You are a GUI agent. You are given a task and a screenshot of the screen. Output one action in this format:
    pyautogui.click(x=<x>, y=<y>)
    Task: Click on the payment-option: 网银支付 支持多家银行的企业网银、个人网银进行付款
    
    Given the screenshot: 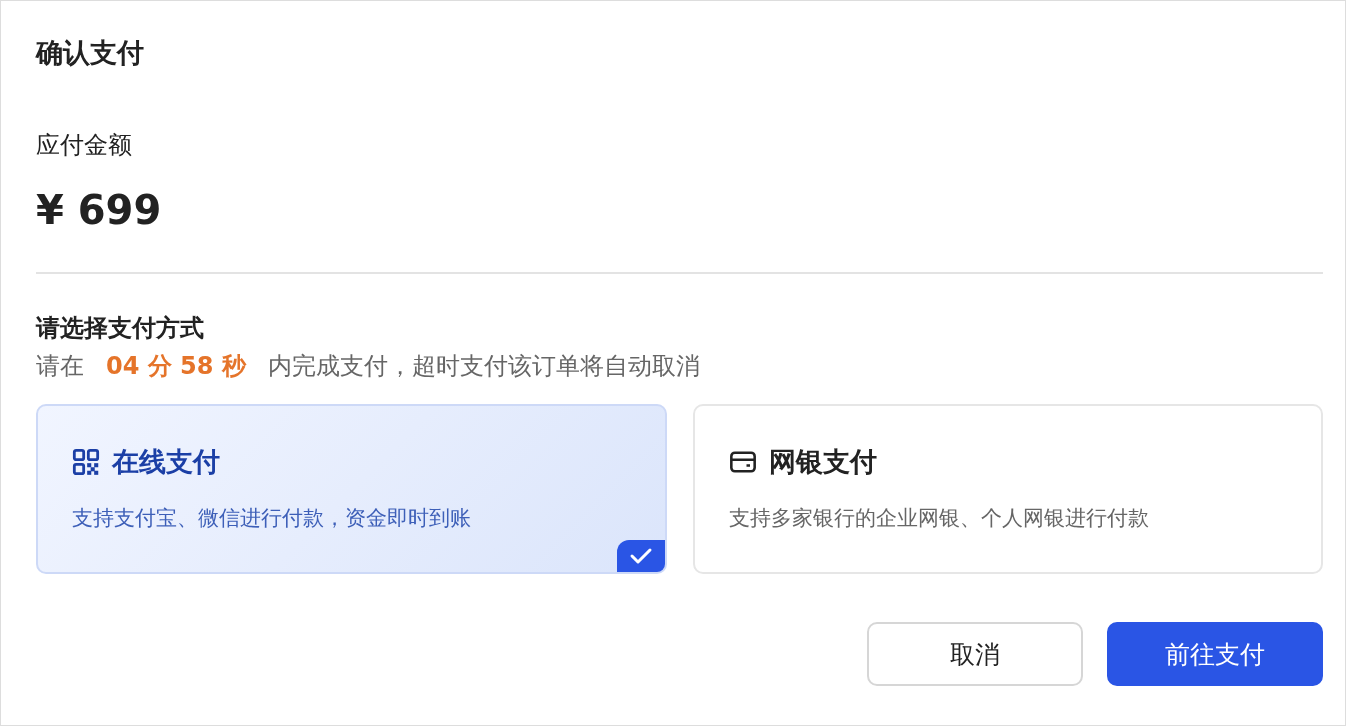 What is the action you would take?
    pyautogui.click(x=1007, y=489)
    